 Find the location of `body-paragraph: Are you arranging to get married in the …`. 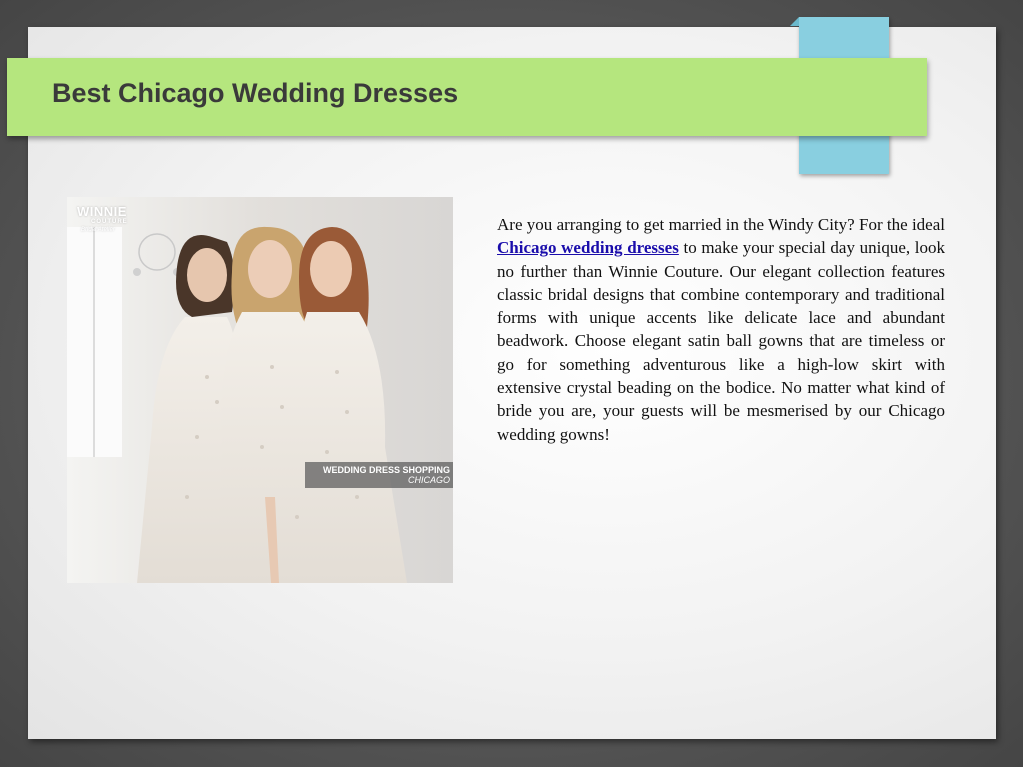

body-paragraph: Are you arranging to get married in the … is located at coordinates (721, 329).